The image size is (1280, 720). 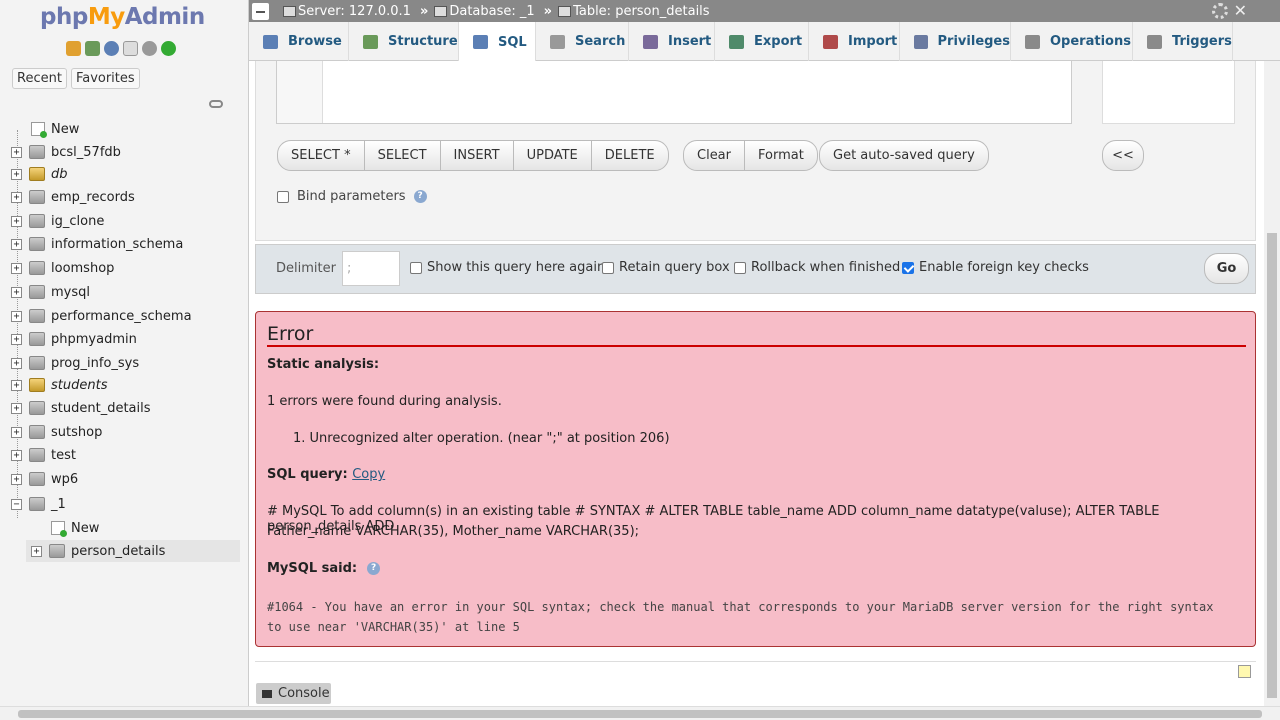 What do you see at coordinates (1072, 41) in the screenshot?
I see `tab-operations: Operations` at bounding box center [1072, 41].